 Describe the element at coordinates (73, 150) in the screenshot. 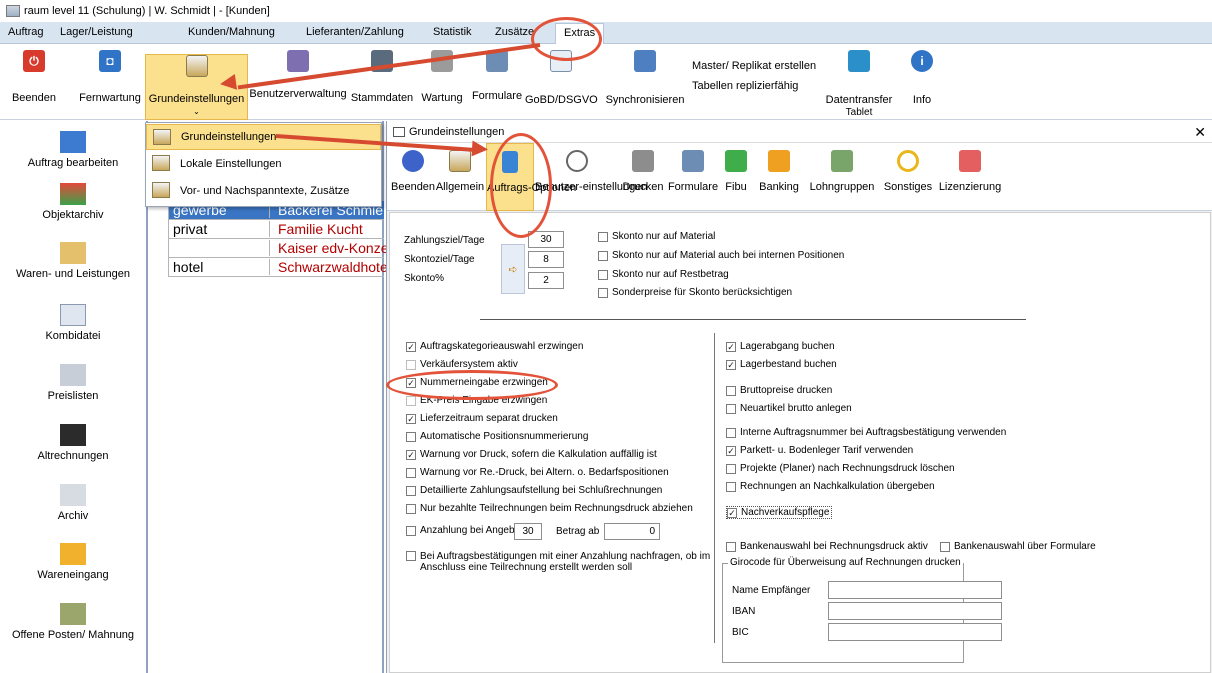

I see `nav-auftrag-bearbeiten: Auftrag bearbeiten` at that location.